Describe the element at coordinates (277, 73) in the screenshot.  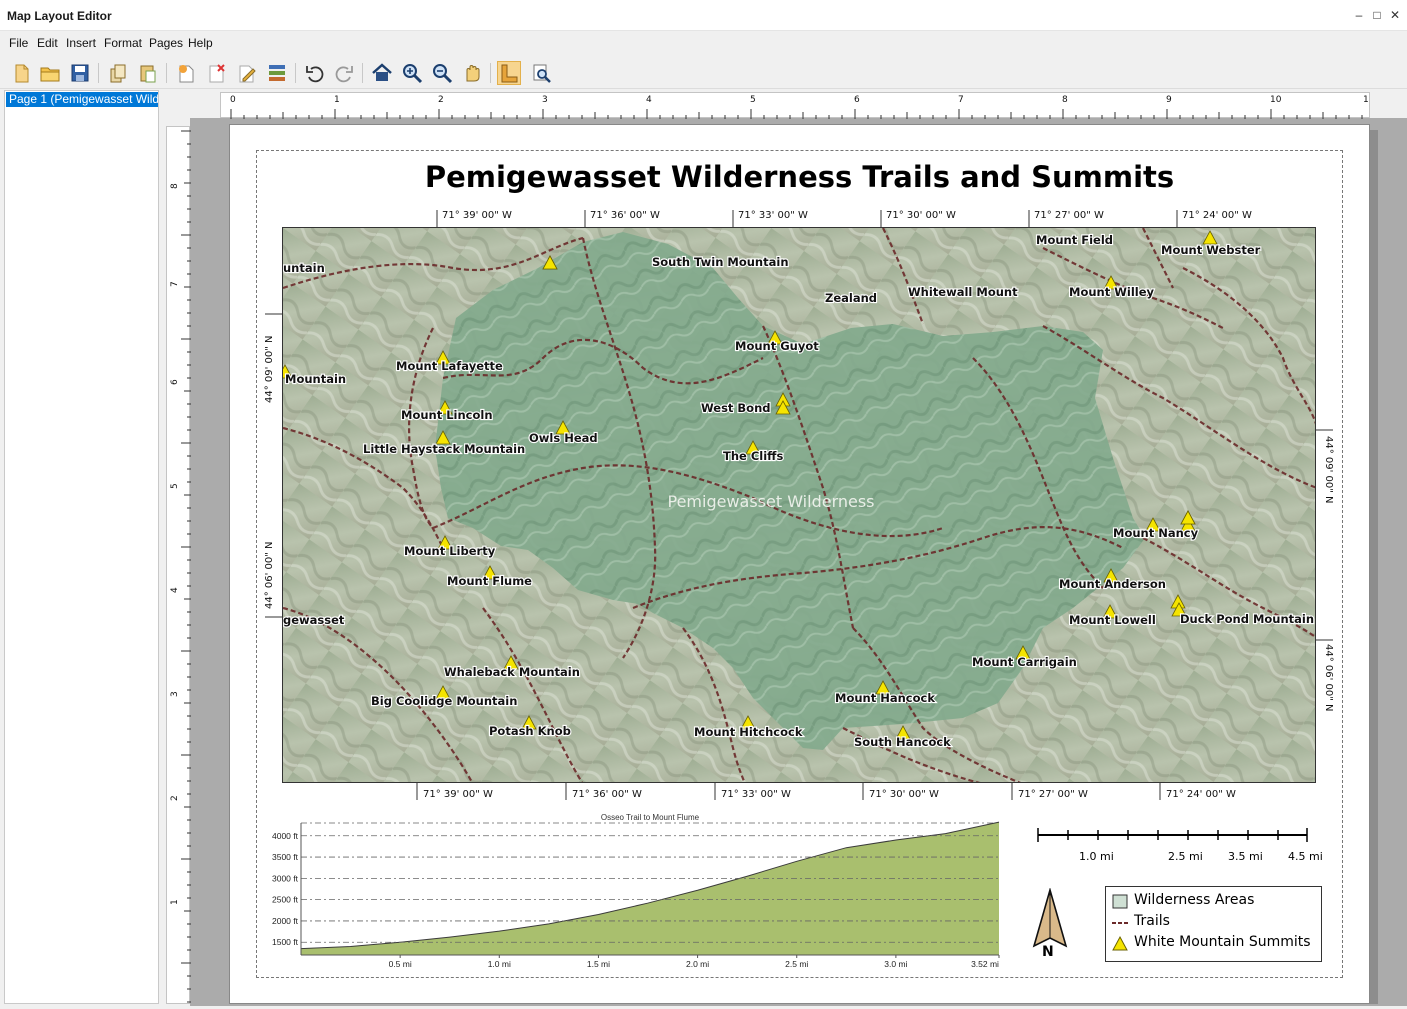
I see `properties-icon` at that location.